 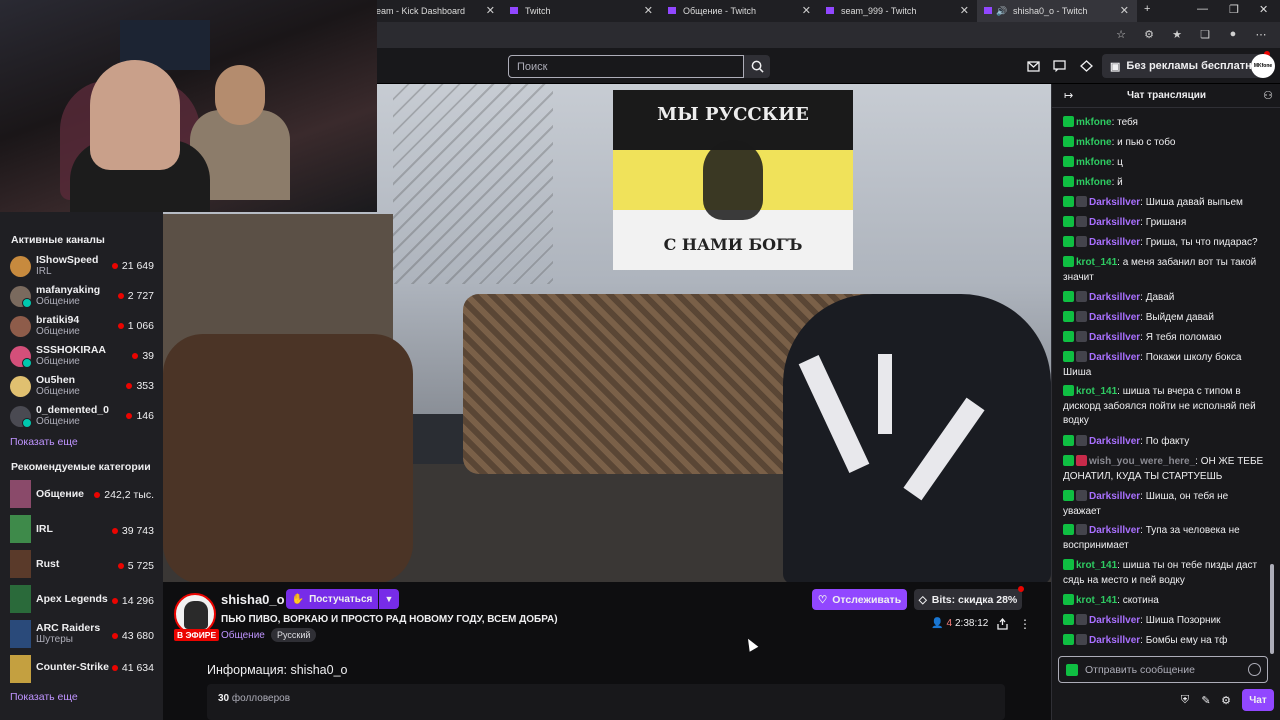 What do you see at coordinates (969, 598) in the screenshot?
I see `bits-button: ◇ Bits: скидка 28%` at bounding box center [969, 598].